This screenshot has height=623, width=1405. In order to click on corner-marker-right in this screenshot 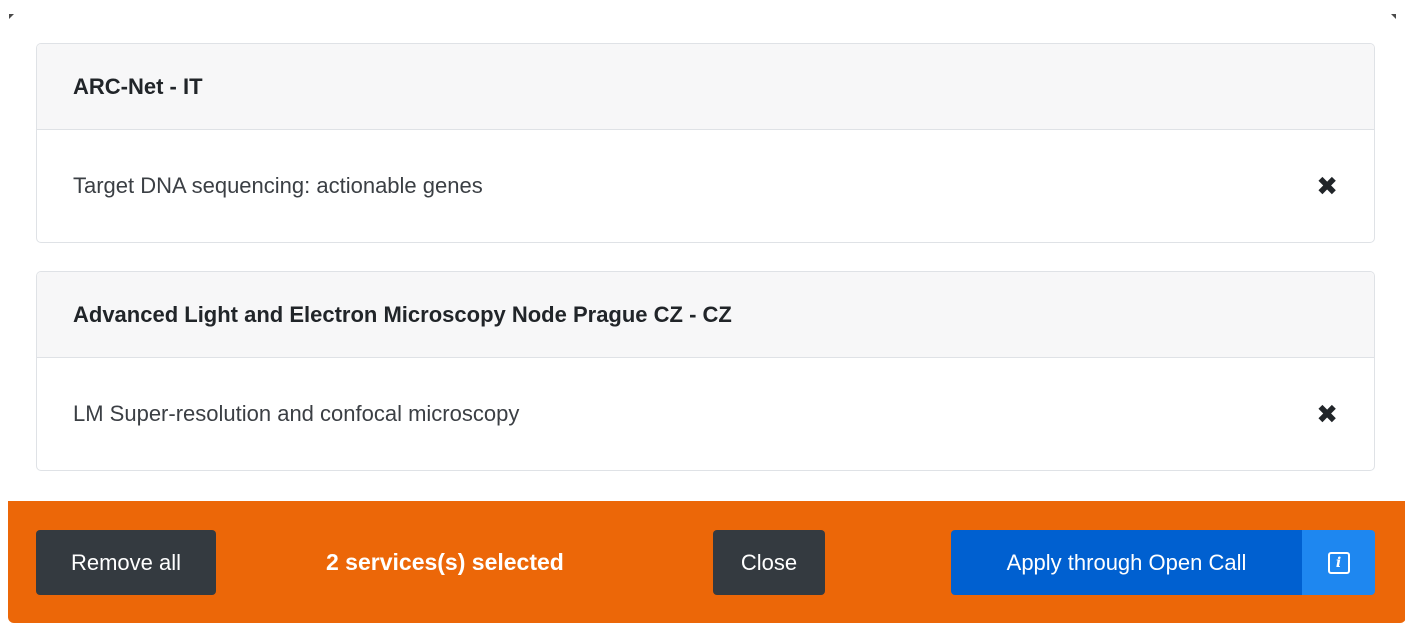, I will do `click(1393, 16)`.